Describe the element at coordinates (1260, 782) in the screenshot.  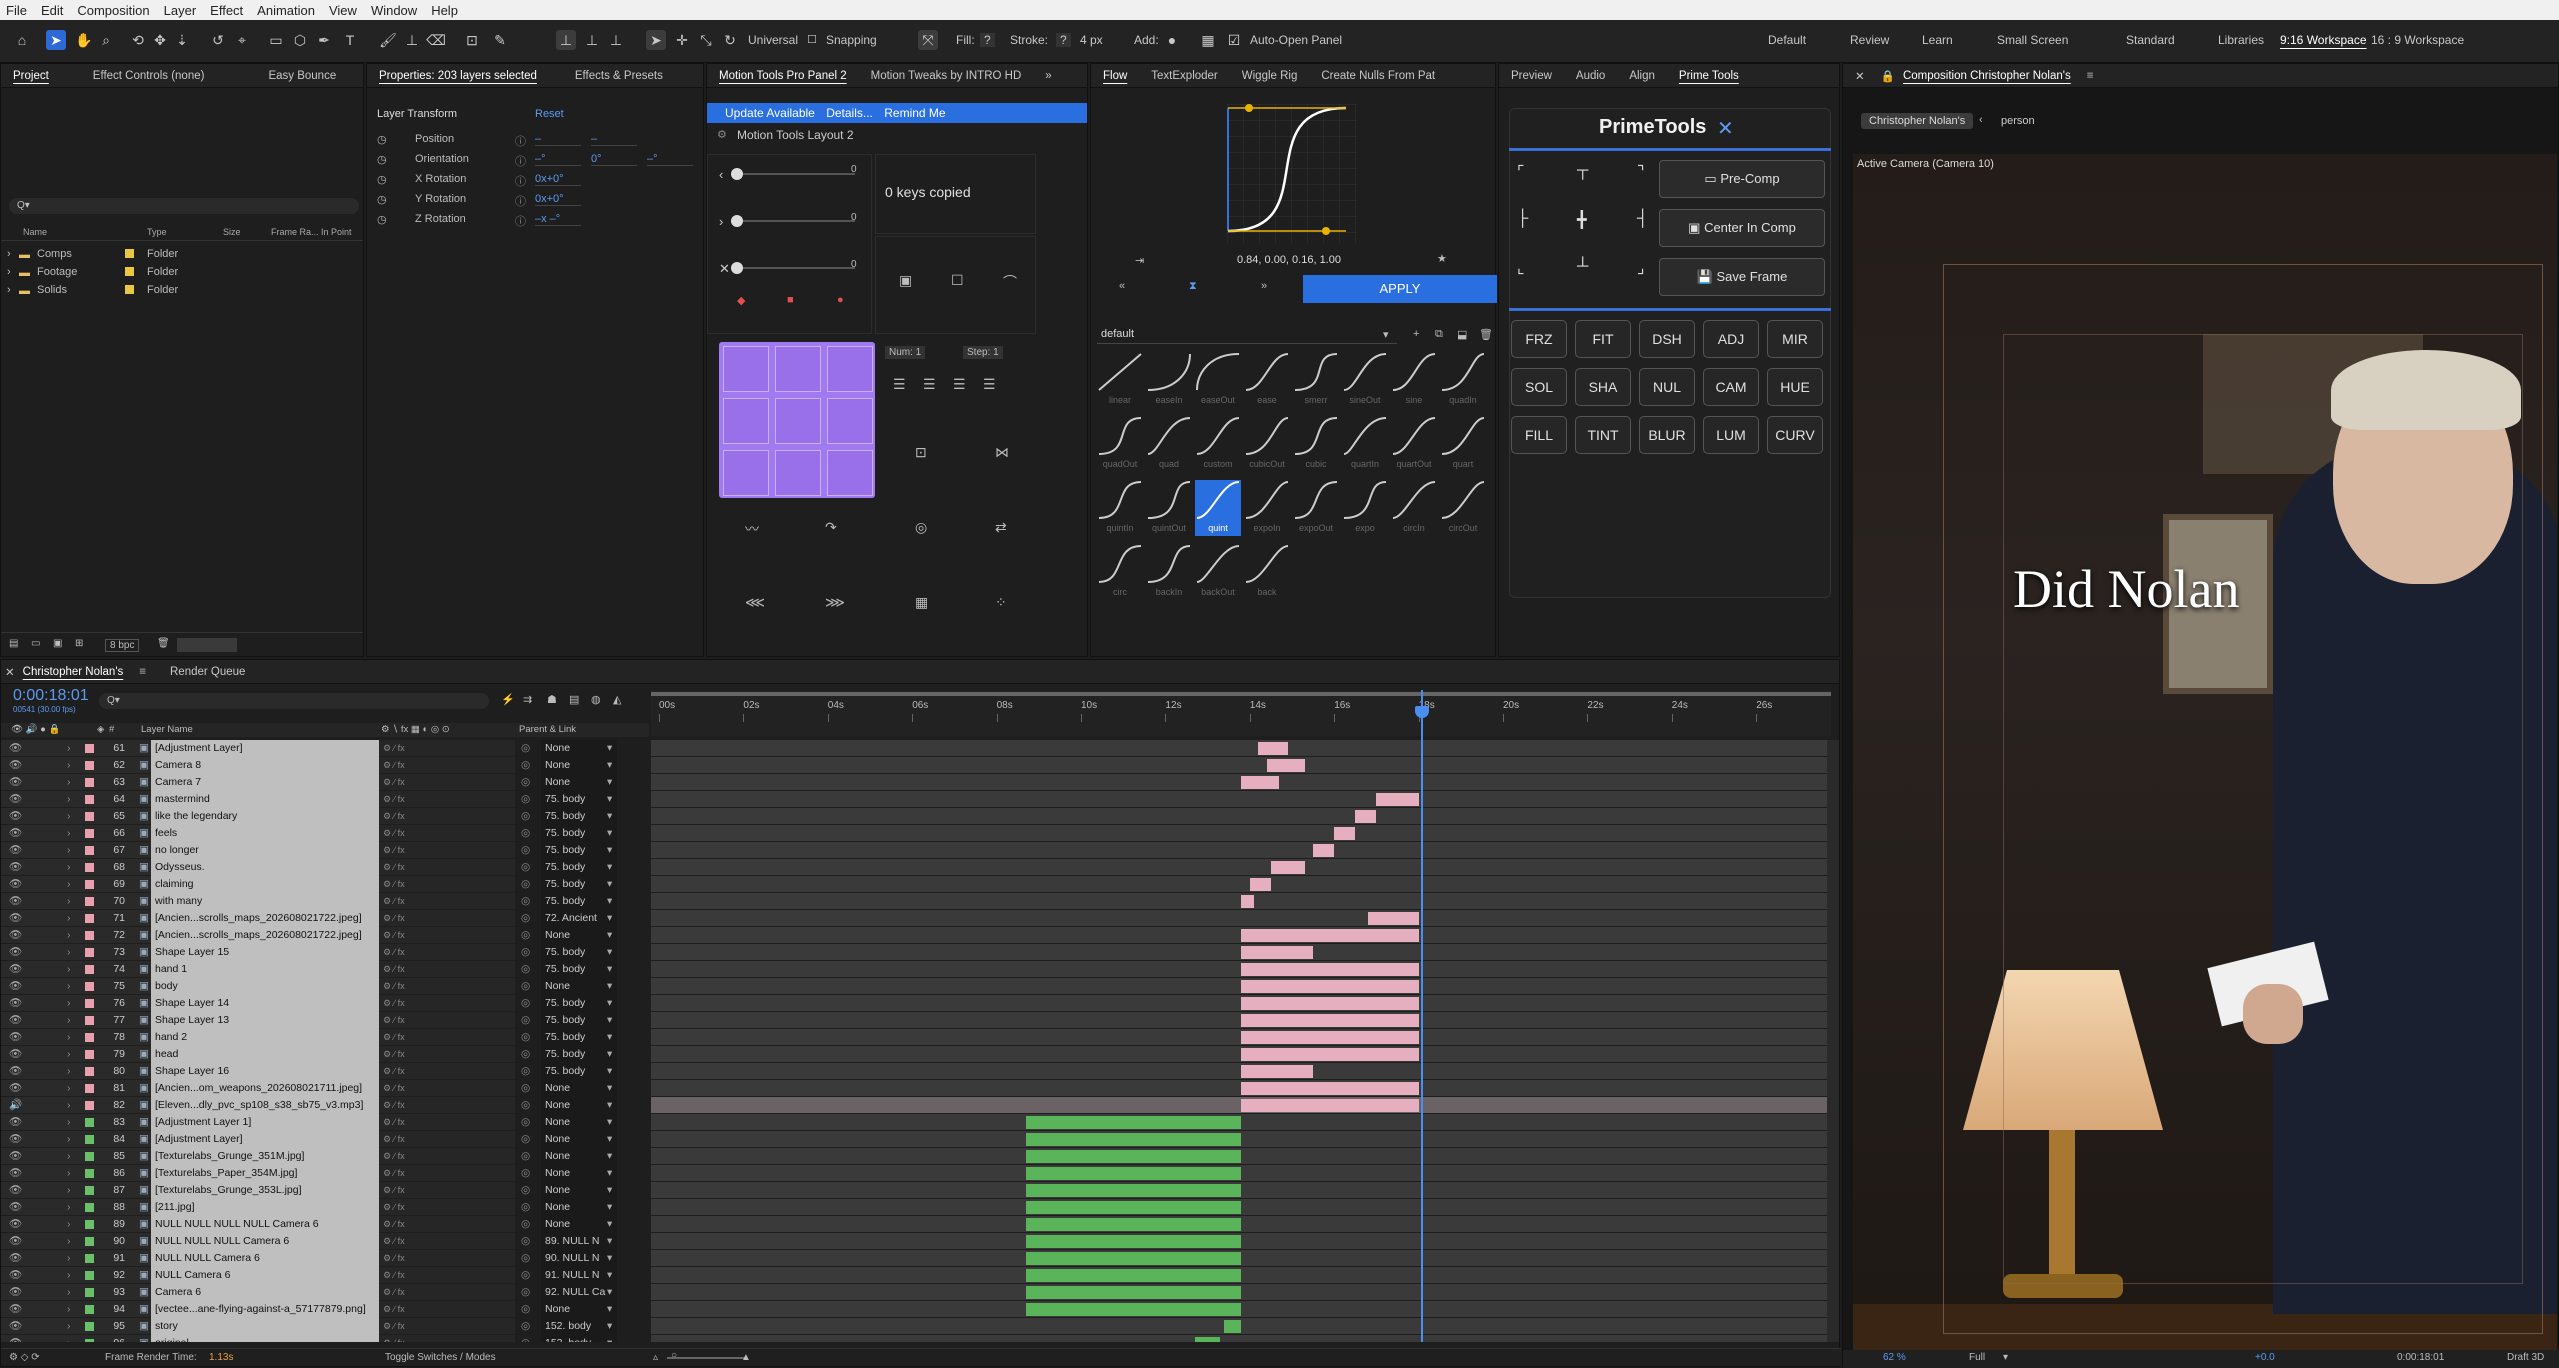
I see `layer-duration-bar` at that location.